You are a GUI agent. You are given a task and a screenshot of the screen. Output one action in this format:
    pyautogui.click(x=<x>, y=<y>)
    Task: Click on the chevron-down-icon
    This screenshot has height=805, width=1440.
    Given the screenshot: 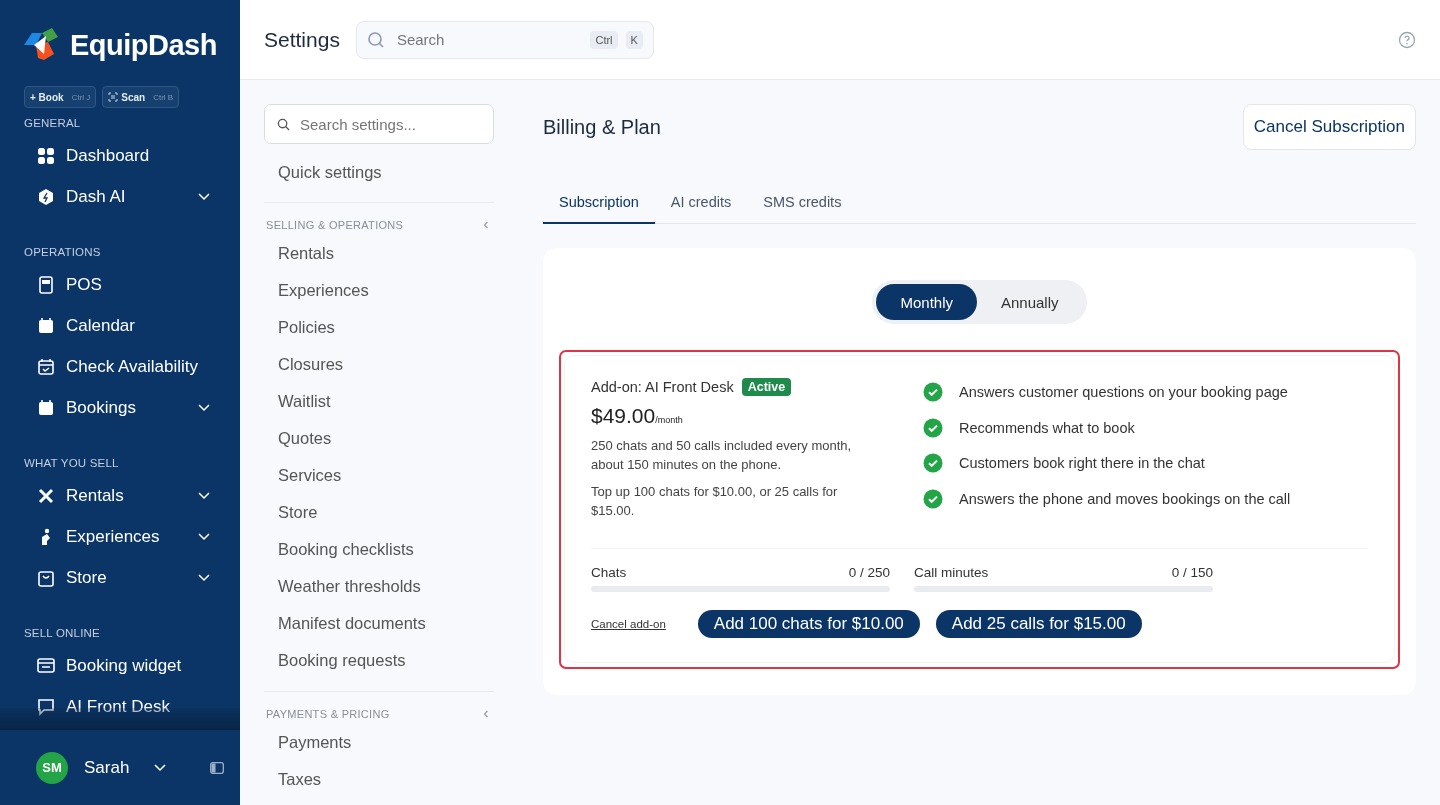 What is the action you would take?
    pyautogui.click(x=160, y=767)
    